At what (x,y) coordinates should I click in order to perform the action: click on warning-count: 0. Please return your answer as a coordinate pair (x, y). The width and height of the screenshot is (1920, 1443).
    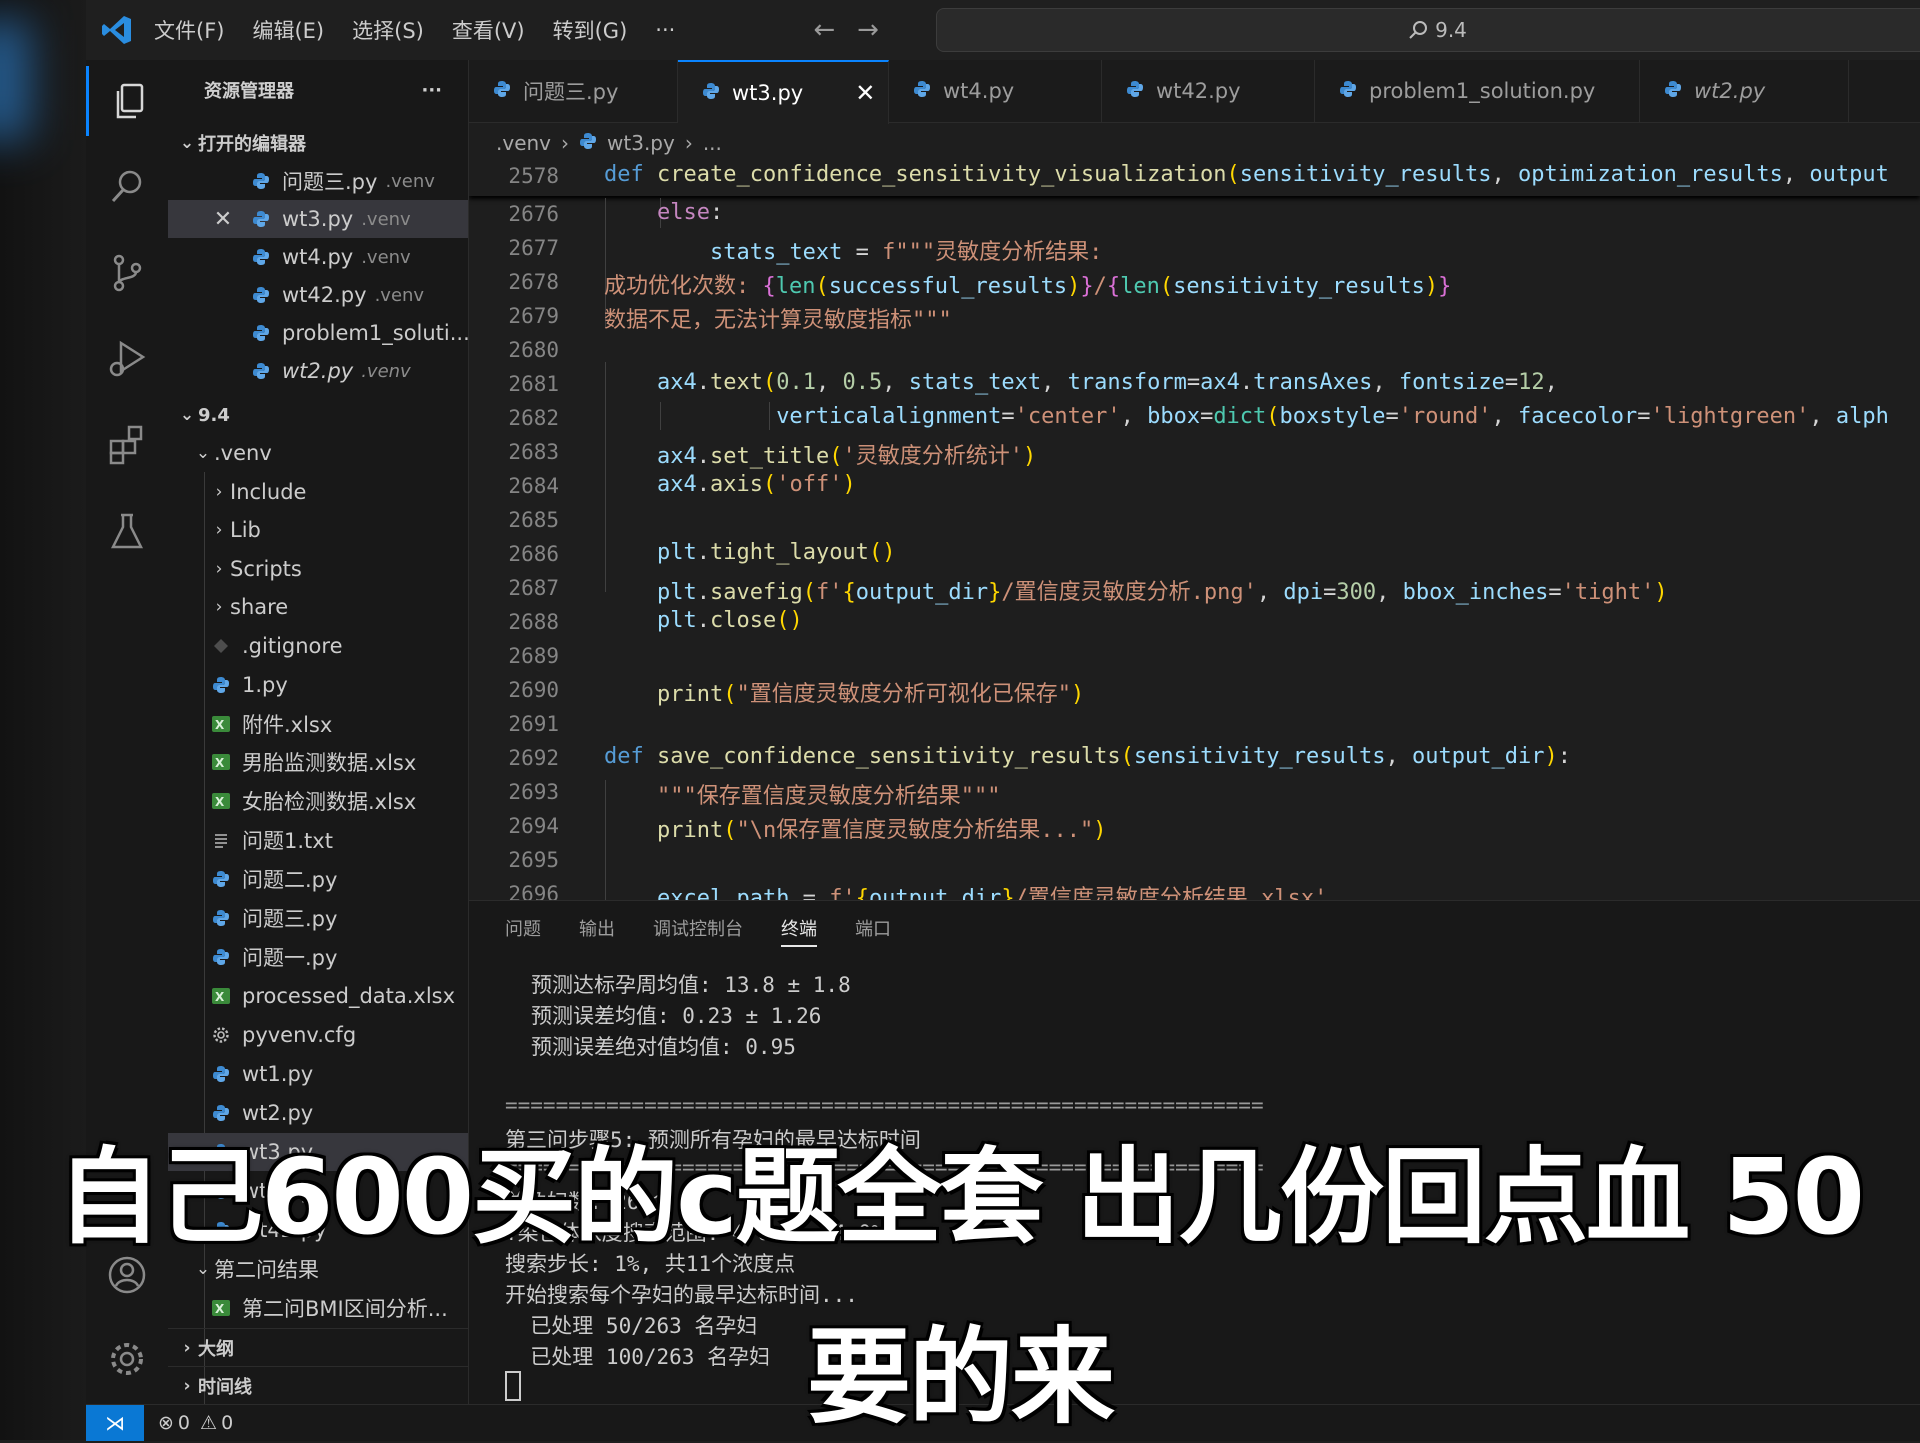
    Looking at the image, I should click on (227, 1423).